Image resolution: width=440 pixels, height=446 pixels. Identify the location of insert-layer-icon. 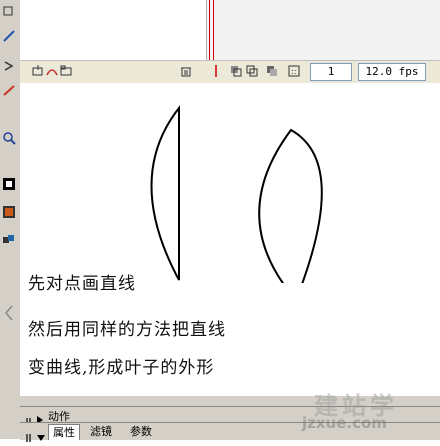
(38, 71).